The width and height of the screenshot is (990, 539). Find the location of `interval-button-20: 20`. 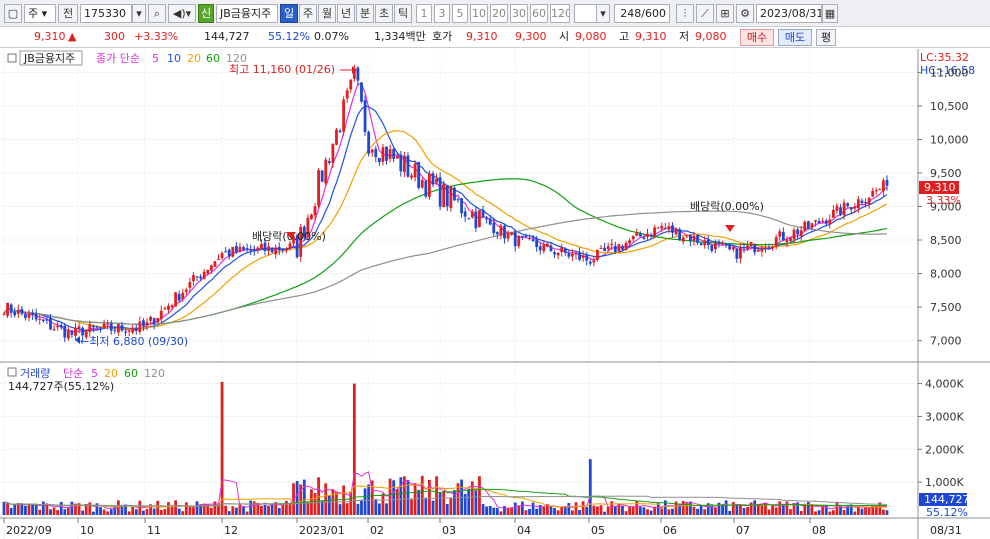

interval-button-20: 20 is located at coordinates (499, 13).